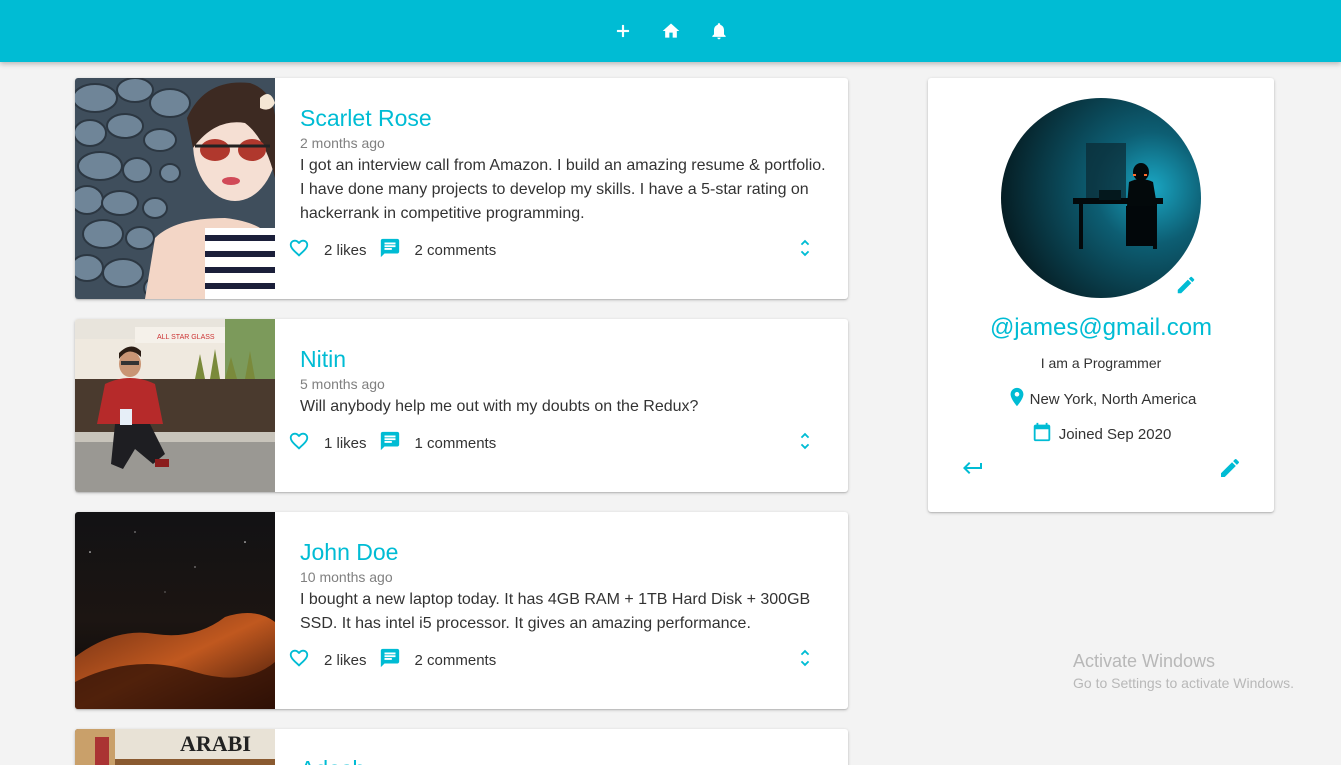 This screenshot has width=1341, height=765. Describe the element at coordinates (323, 359) in the screenshot. I see `post-author-link: Nitin` at that location.